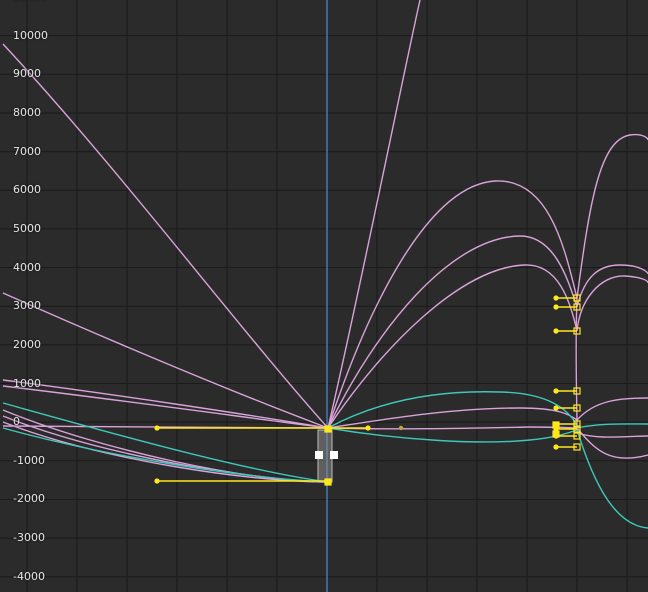 The width and height of the screenshot is (648, 592). Describe the element at coordinates (27, 74) in the screenshot. I see `y-axis-label: 9000` at that location.